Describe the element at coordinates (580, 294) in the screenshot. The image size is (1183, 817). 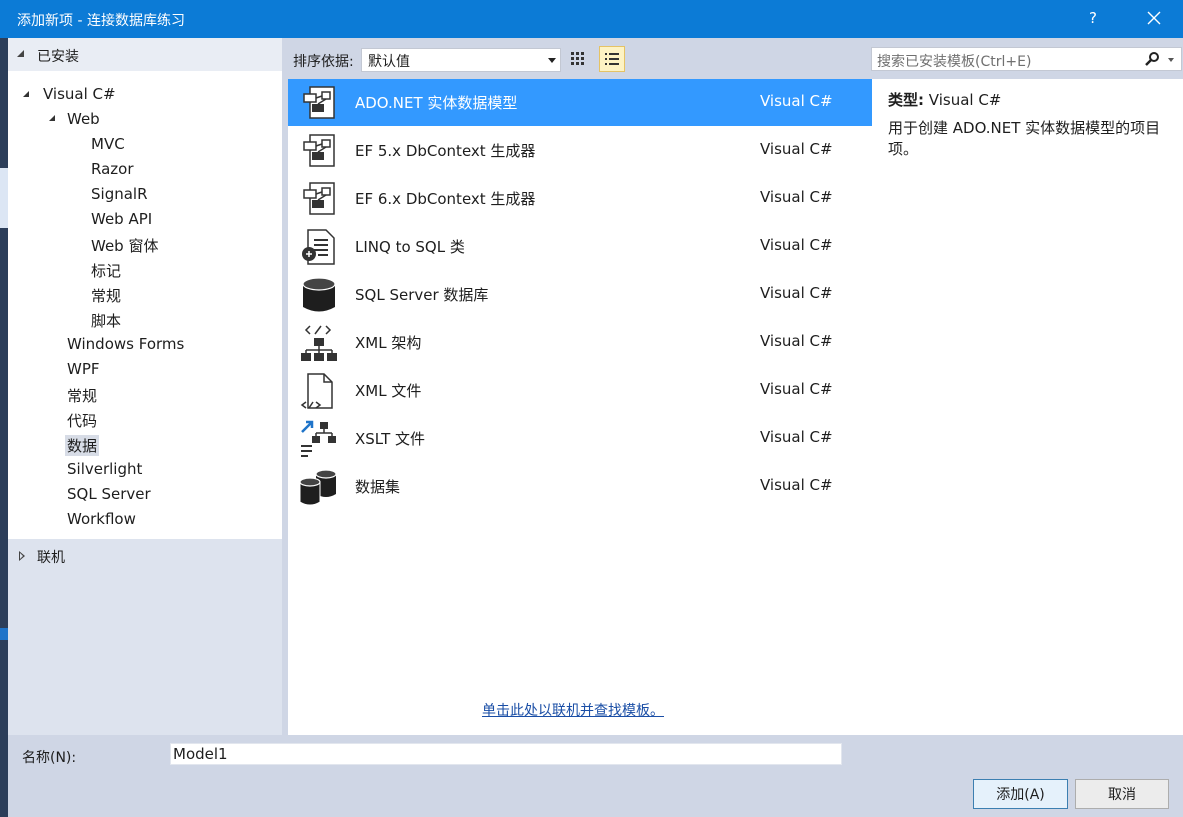
I see `template-item-sql-server-database: SQL Server 数据库 Visual C#` at that location.